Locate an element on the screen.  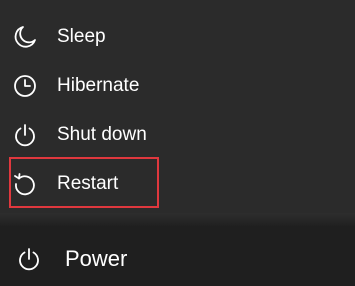
menu-item-label: Shut down is located at coordinates (102, 134).